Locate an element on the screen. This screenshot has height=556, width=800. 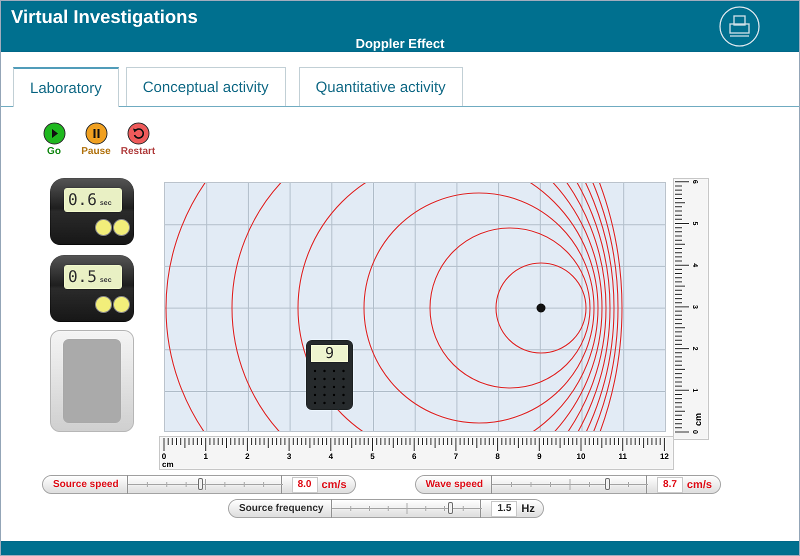
ruler-number: 1 is located at coordinates (205, 456).